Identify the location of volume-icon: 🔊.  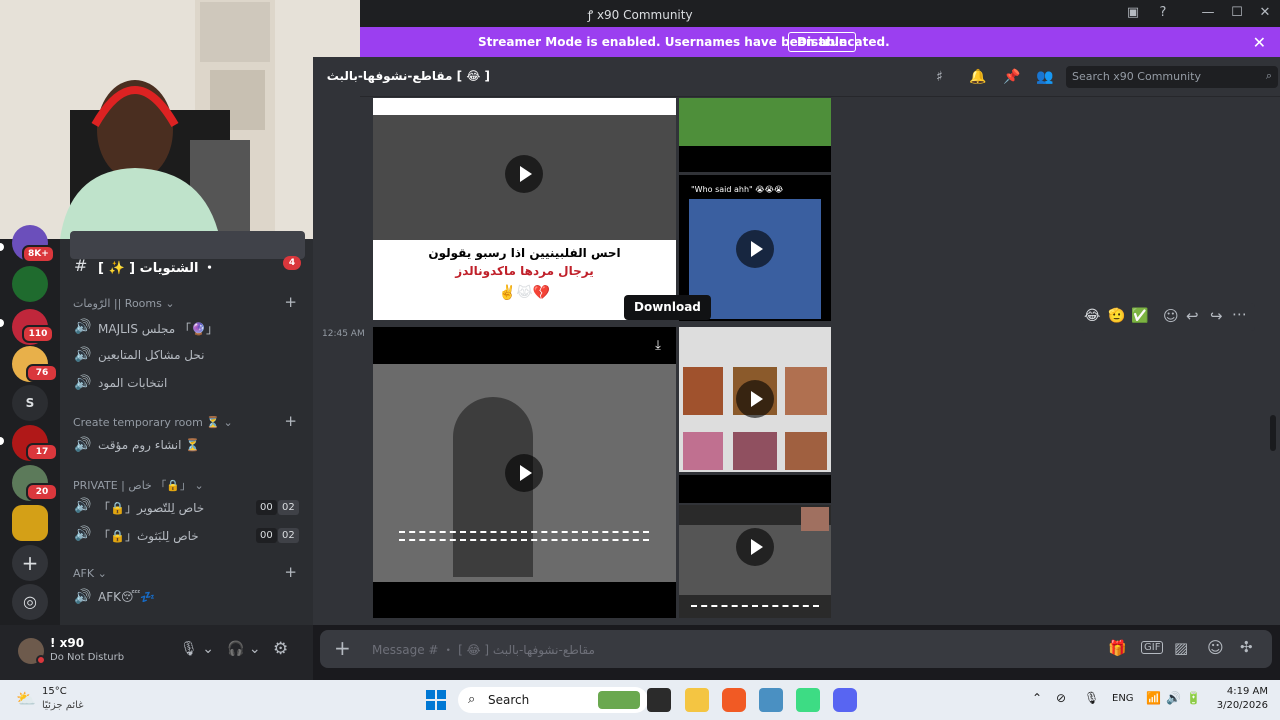
(1173, 698).